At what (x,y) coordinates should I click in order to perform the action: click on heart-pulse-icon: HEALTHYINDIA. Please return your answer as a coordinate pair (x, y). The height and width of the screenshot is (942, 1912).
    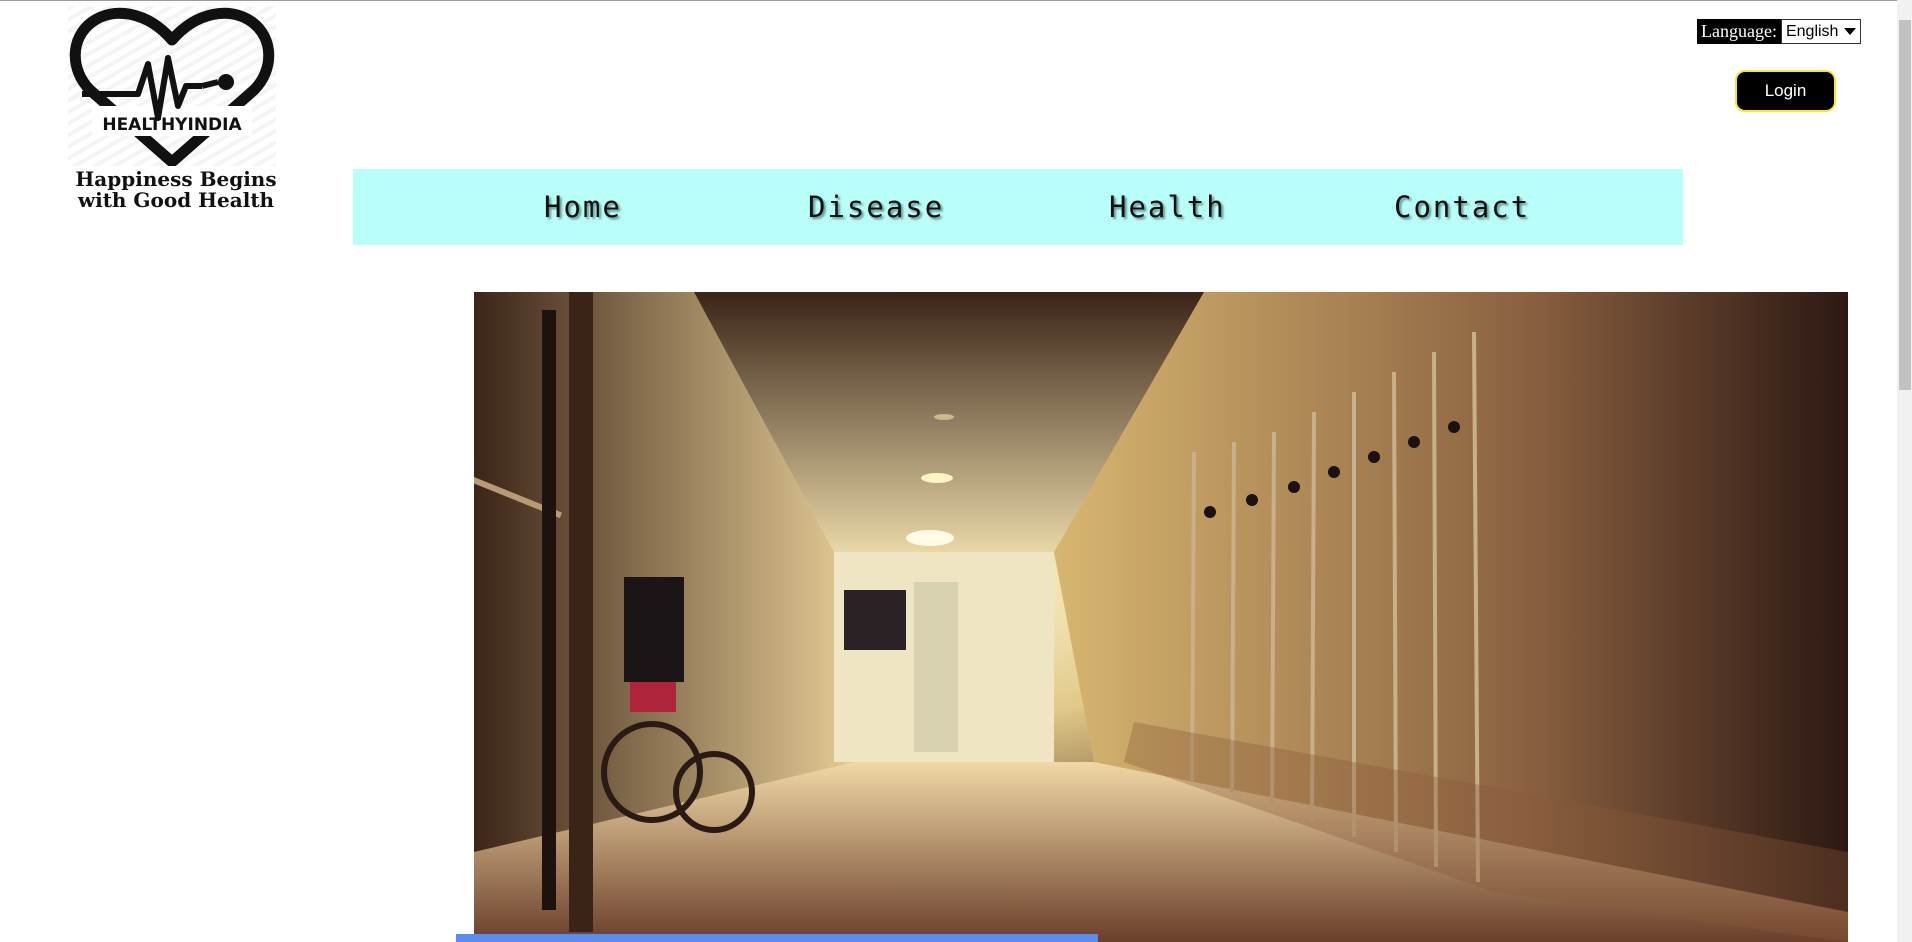
    Looking at the image, I should click on (172, 86).